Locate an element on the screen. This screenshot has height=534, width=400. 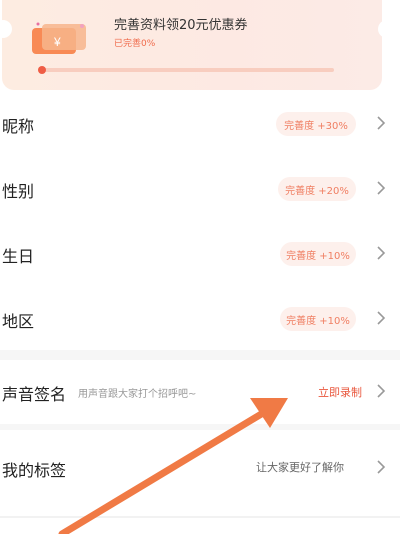
row-label: 我的标签 is located at coordinates (34, 470).